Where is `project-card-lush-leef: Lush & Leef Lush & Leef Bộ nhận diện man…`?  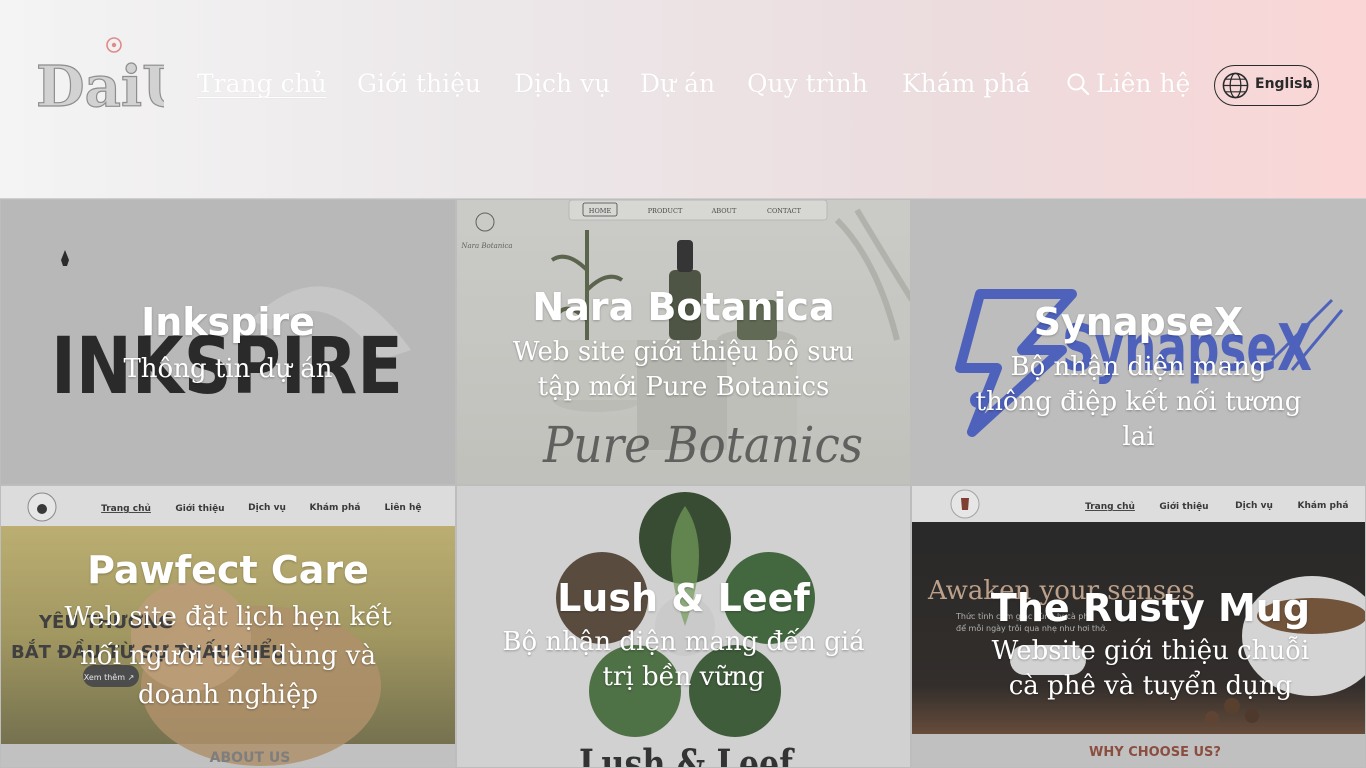 project-card-lush-leef: Lush & Leef Lush & Leef Bộ nhận diện man… is located at coordinates (683, 626).